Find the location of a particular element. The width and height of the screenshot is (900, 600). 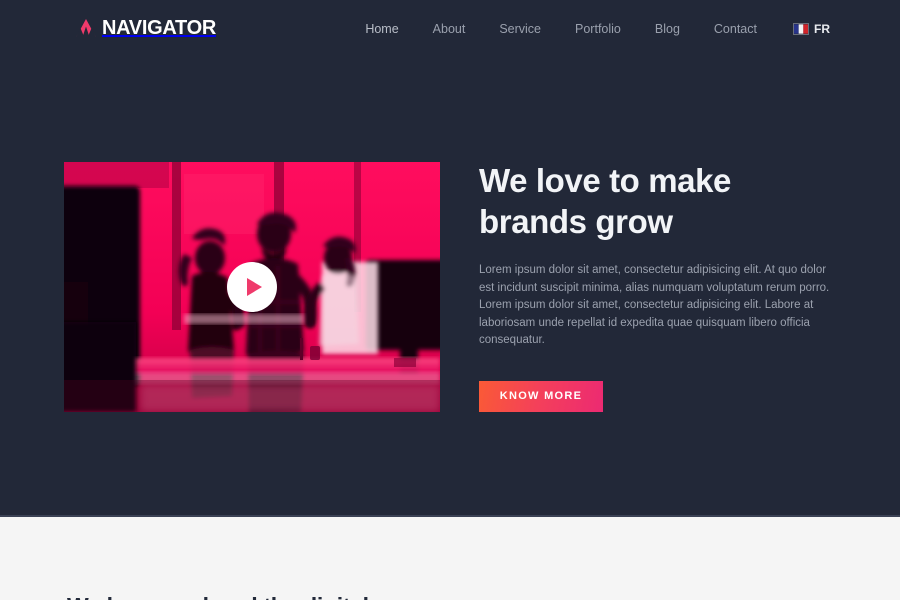

french-flag-icon is located at coordinates (801, 29).